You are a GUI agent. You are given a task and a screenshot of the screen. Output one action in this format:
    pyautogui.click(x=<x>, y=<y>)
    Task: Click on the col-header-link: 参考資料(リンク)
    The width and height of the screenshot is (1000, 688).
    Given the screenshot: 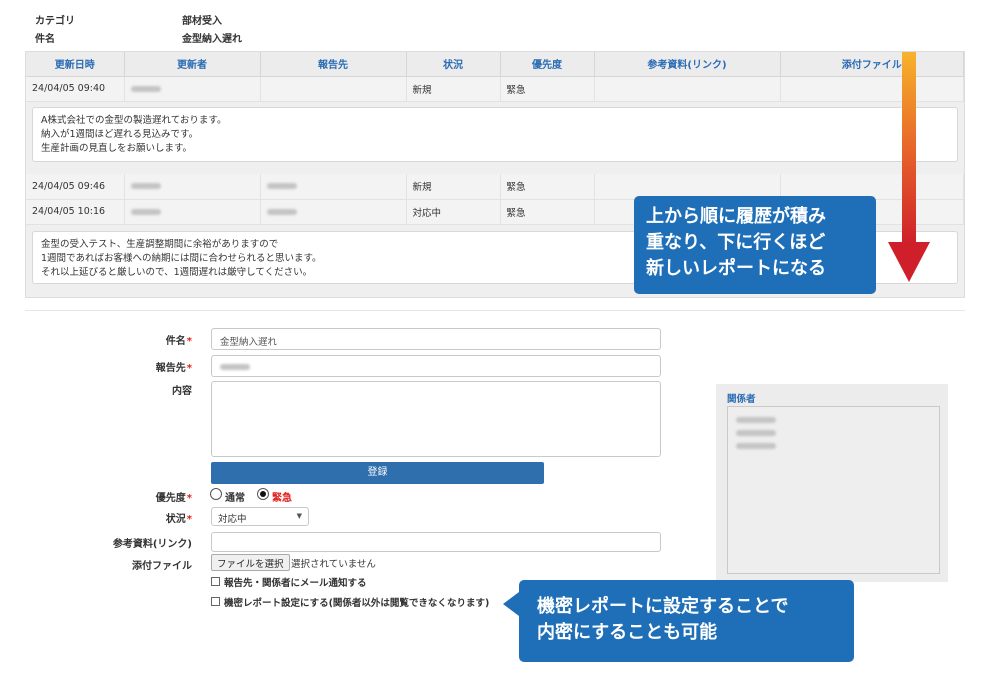 What is the action you would take?
    pyautogui.click(x=687, y=64)
    